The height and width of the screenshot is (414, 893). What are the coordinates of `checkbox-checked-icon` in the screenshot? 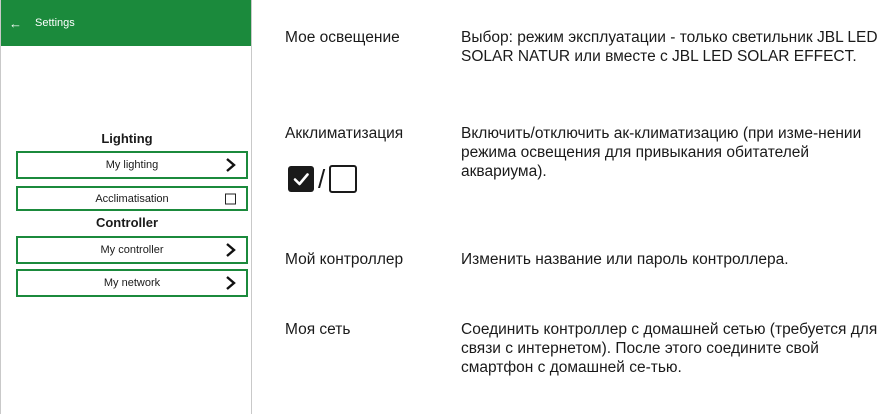 It's located at (301, 179).